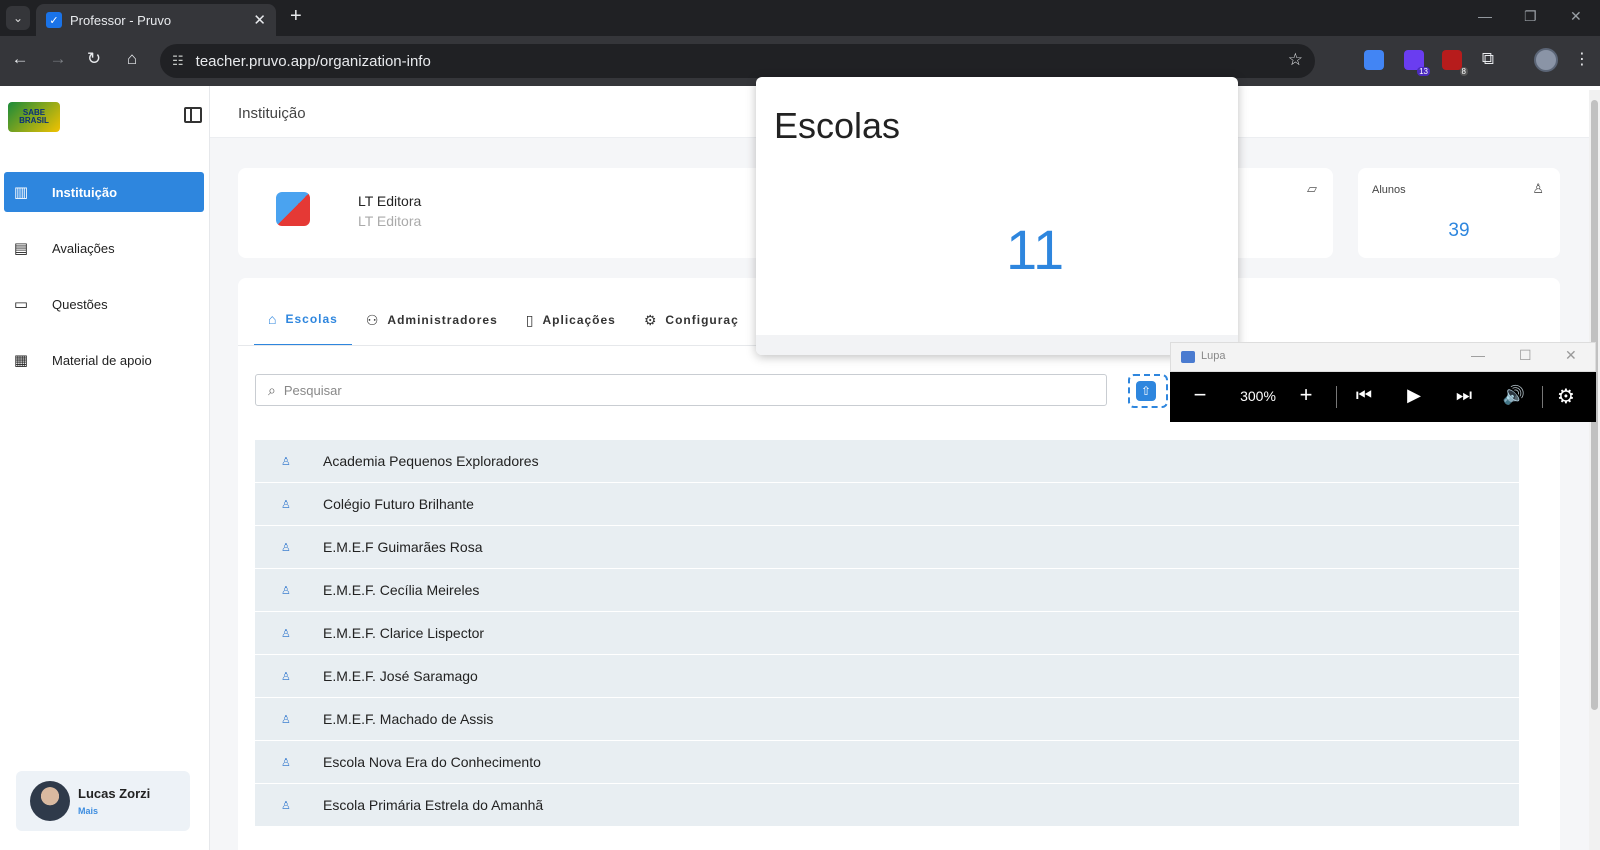  Describe the element at coordinates (313, 61) in the screenshot. I see `url-text: teacher.pruvo.app/organization-info` at that location.